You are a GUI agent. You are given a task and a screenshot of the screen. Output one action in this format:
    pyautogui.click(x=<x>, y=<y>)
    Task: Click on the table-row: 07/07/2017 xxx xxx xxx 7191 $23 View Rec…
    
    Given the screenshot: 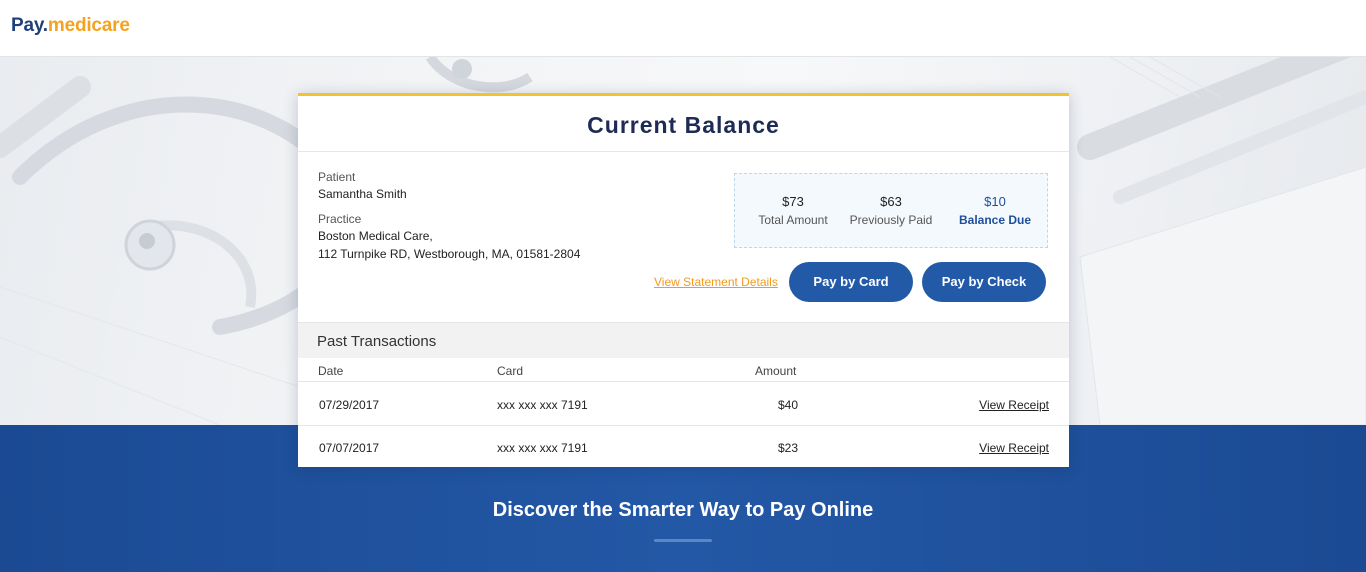 What is the action you would take?
    pyautogui.click(x=683, y=447)
    